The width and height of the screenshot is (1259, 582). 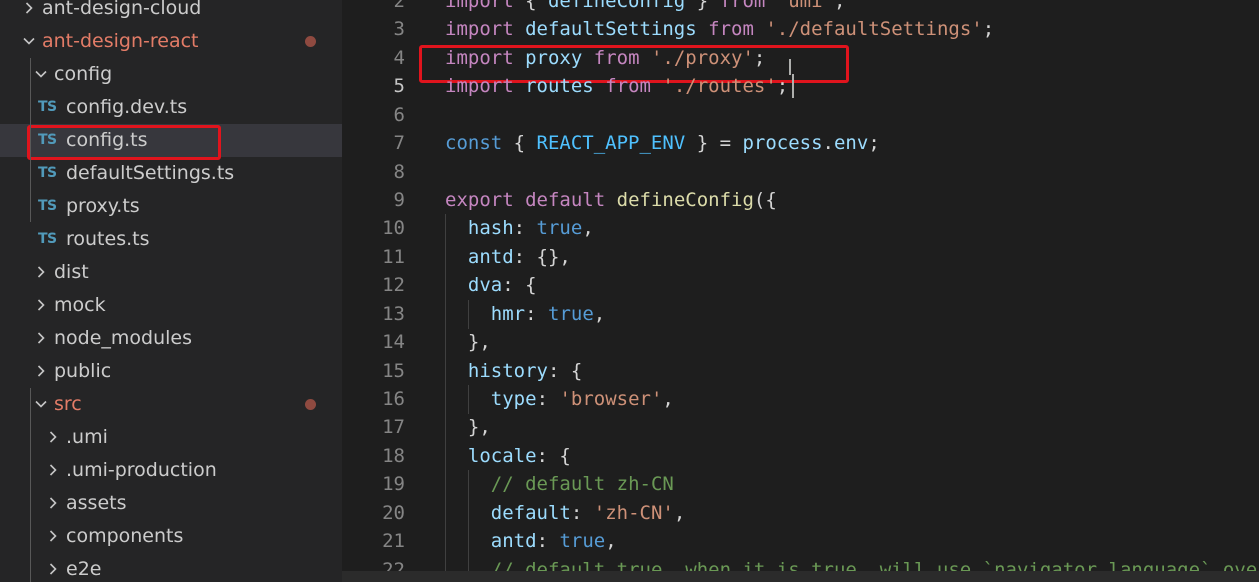 What do you see at coordinates (479, 342) in the screenshot?
I see `code-token: },` at bounding box center [479, 342].